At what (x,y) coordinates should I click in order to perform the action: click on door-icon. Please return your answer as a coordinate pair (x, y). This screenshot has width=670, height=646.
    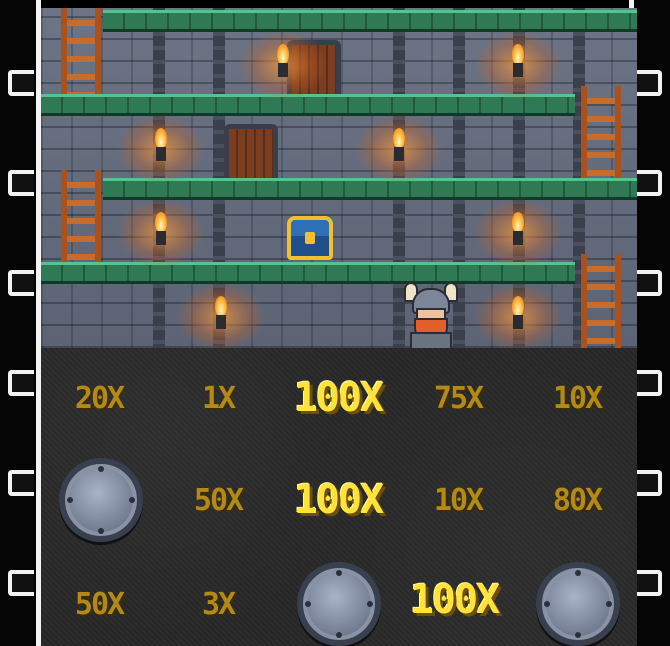
    Looking at the image, I should click on (251, 151).